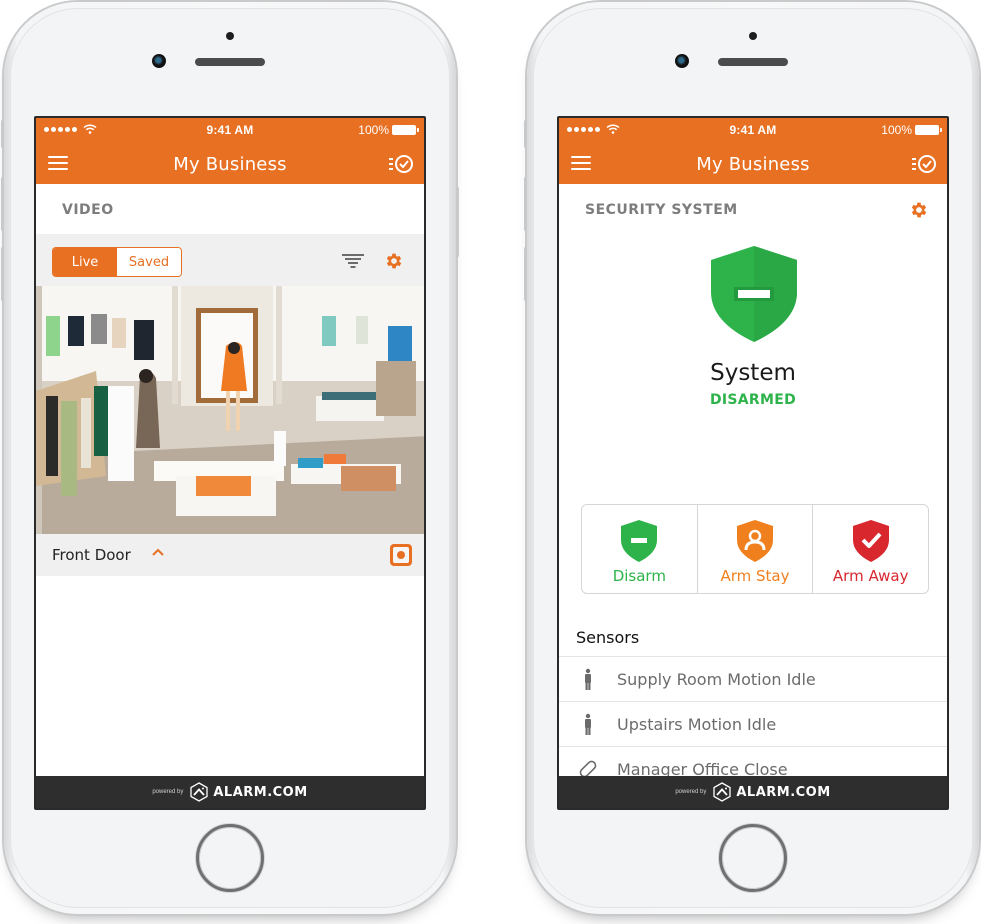 This screenshot has width=981, height=924. Describe the element at coordinates (230, 260) in the screenshot. I see `video-toolbar: Live Saved` at that location.